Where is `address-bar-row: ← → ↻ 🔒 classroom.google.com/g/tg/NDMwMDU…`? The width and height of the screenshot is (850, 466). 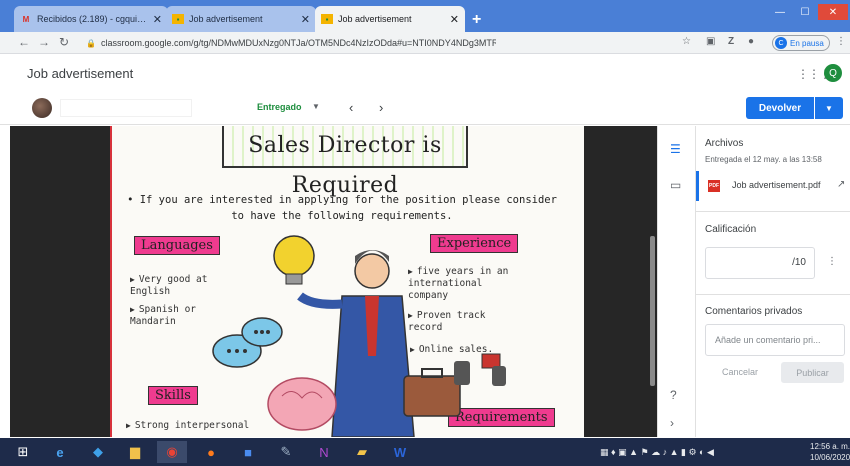
address-bar-row: ← → ↻ 🔒 classroom.google.com/g/tg/NDMwMDU… is located at coordinates (425, 43).